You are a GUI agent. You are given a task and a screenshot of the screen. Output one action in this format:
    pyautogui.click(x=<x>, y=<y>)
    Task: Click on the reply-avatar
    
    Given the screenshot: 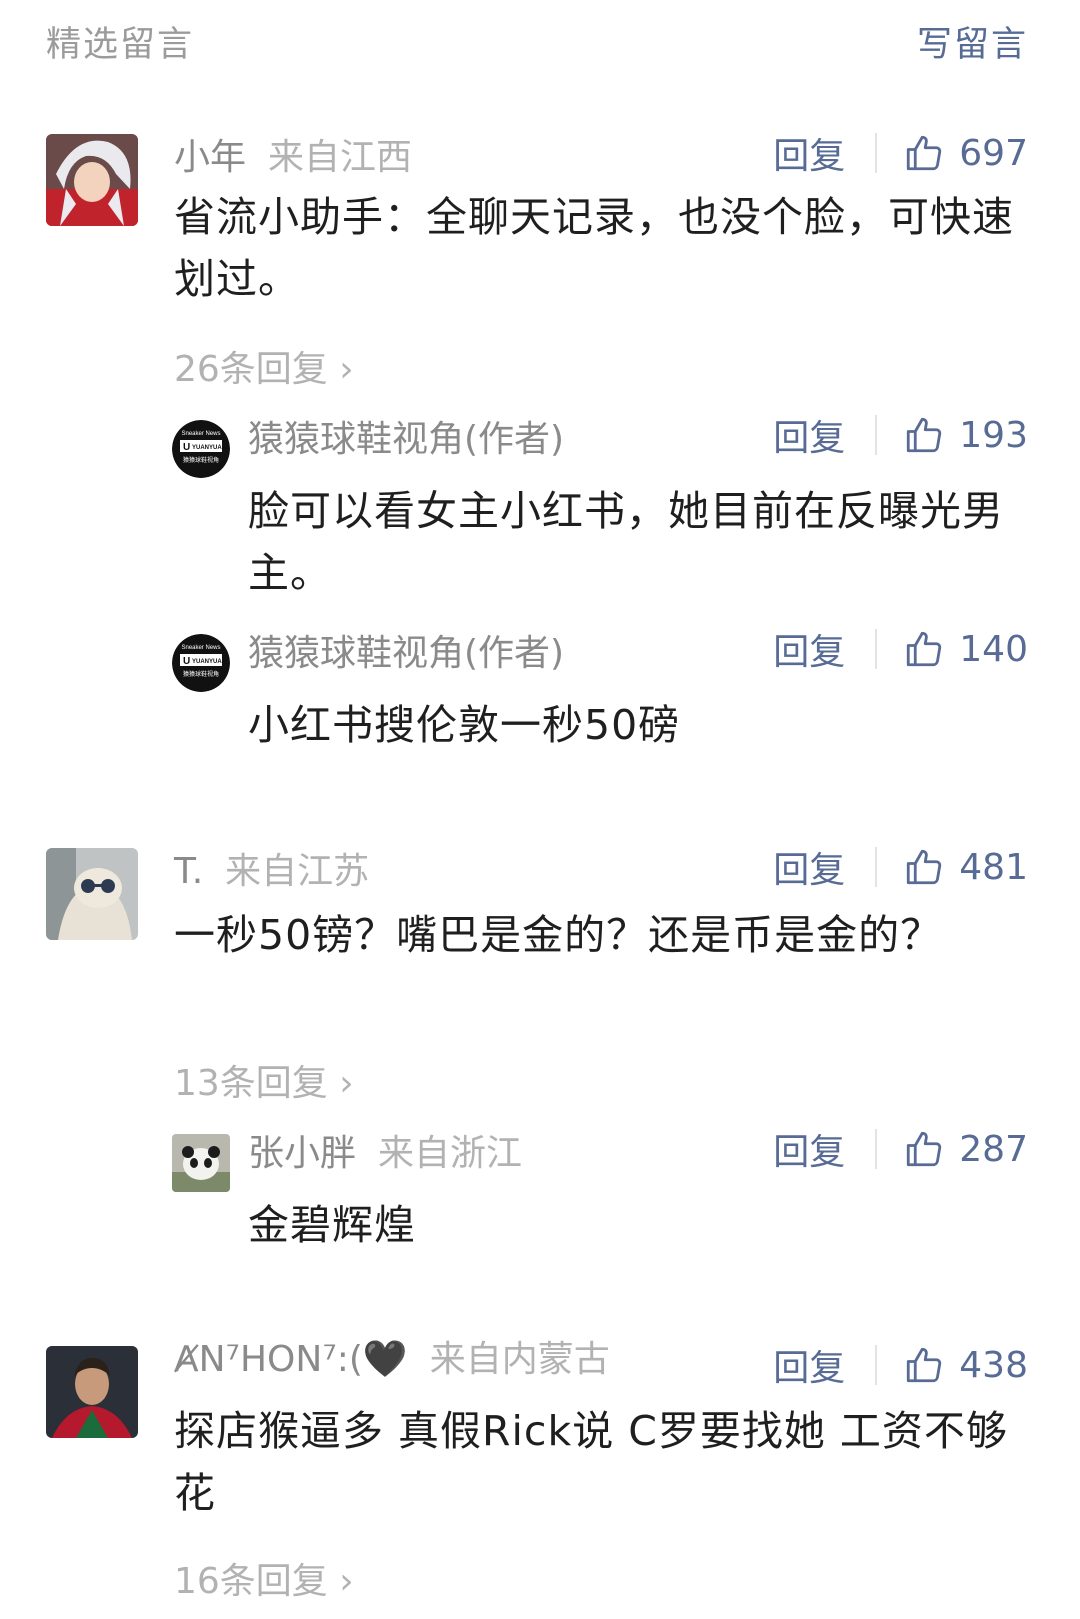 What is the action you would take?
    pyautogui.click(x=201, y=1163)
    